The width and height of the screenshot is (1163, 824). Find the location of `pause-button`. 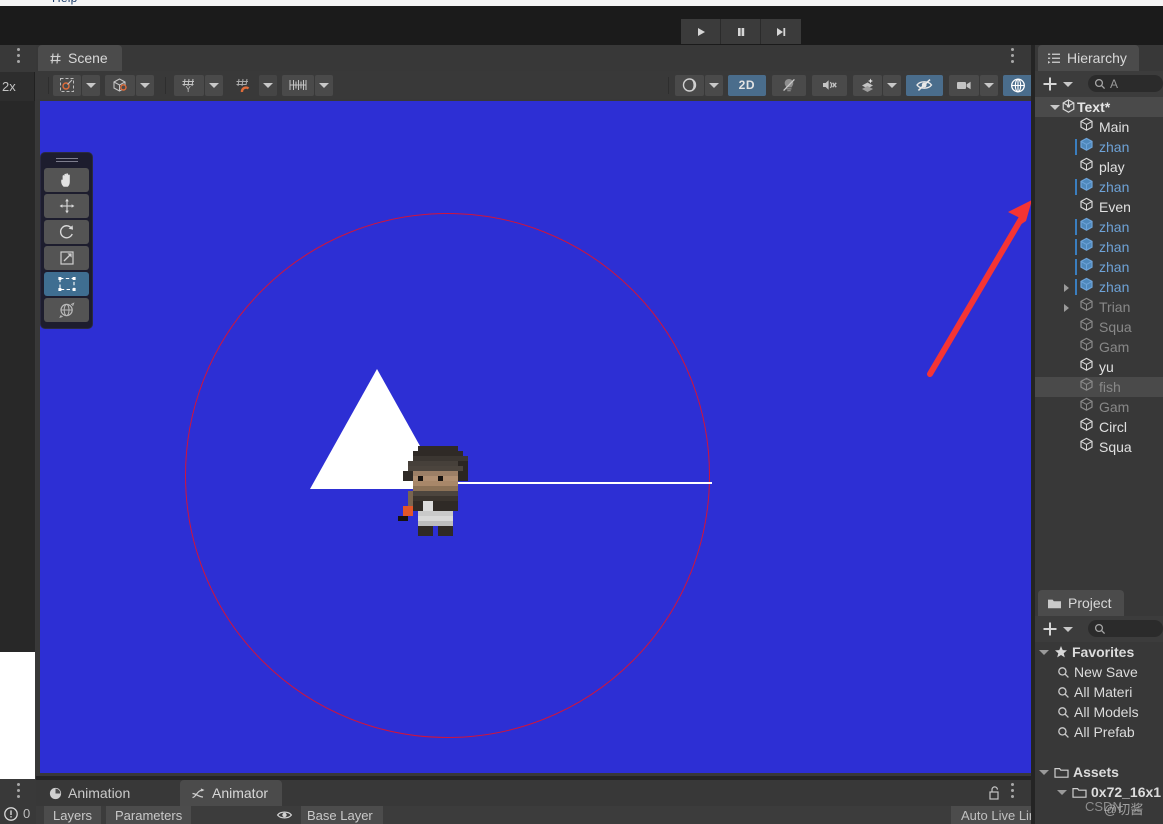

pause-button is located at coordinates (741, 31).